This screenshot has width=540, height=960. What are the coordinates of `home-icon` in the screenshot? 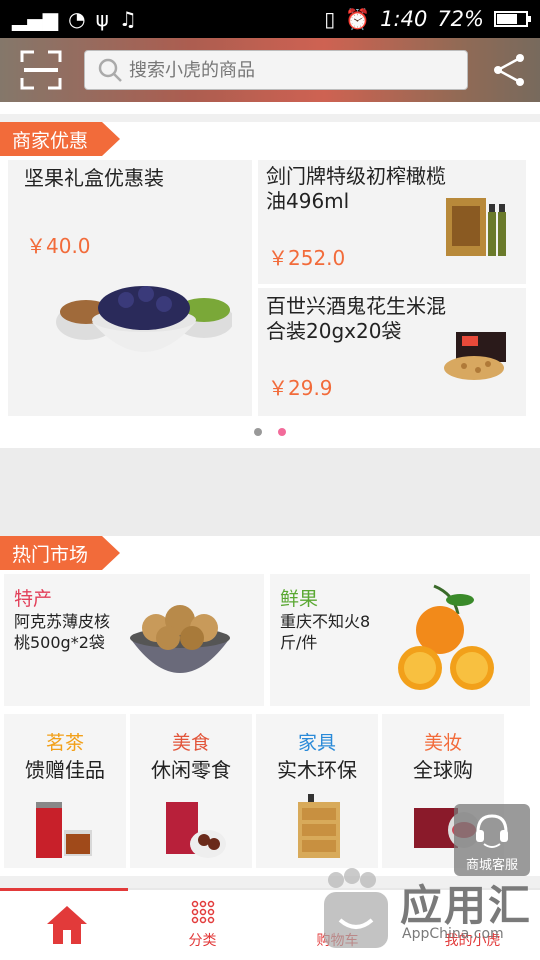 It's located at (67, 925).